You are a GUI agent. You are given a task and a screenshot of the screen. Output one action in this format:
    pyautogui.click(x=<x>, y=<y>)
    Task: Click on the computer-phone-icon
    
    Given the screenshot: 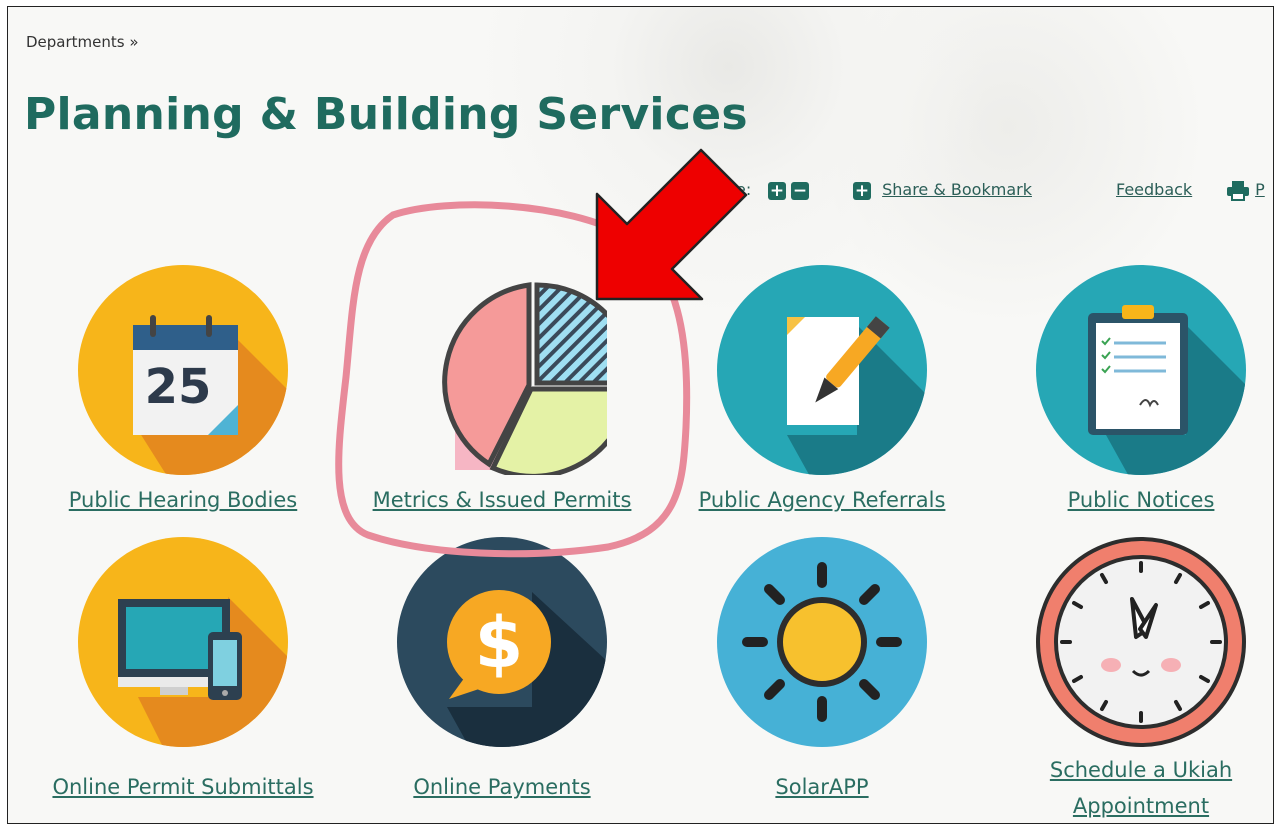 What is the action you would take?
    pyautogui.click(x=183, y=642)
    